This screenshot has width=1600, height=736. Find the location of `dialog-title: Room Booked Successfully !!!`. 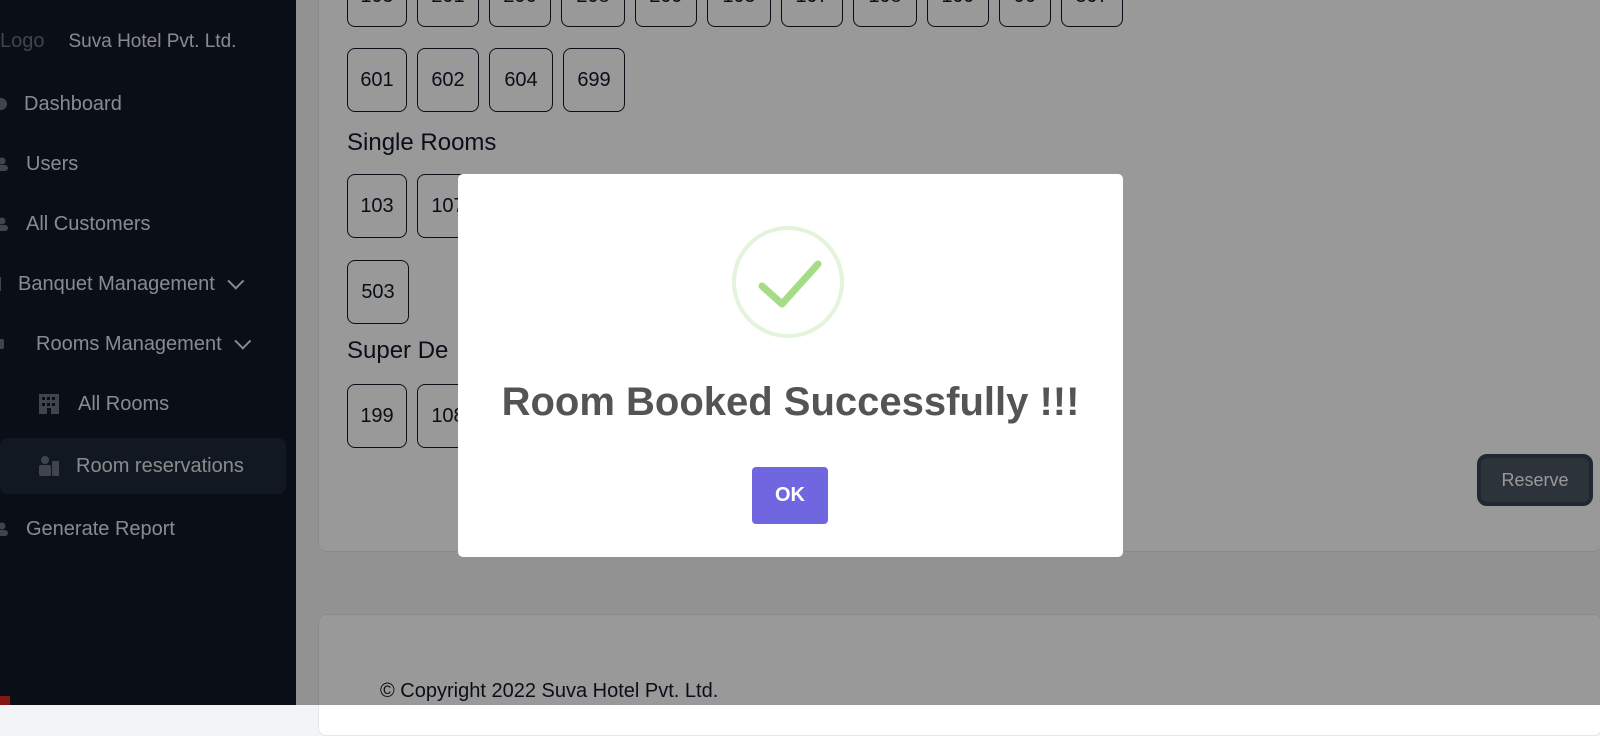

dialog-title: Room Booked Successfully !!! is located at coordinates (790, 402).